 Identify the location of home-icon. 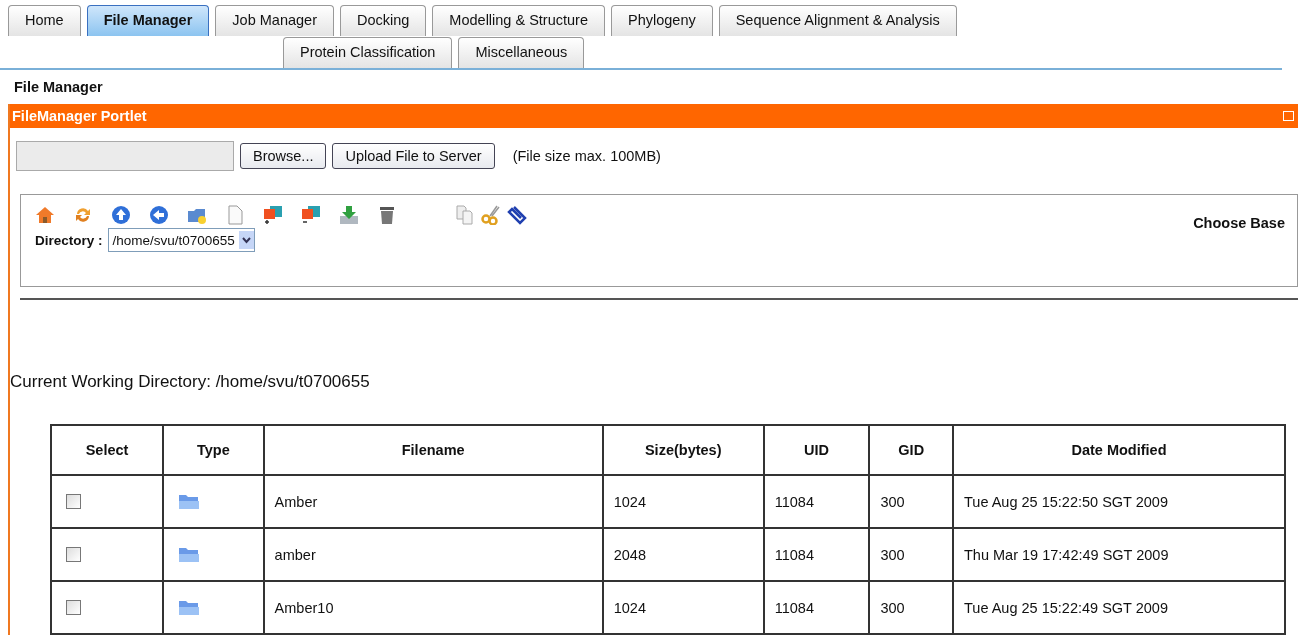
(45, 215).